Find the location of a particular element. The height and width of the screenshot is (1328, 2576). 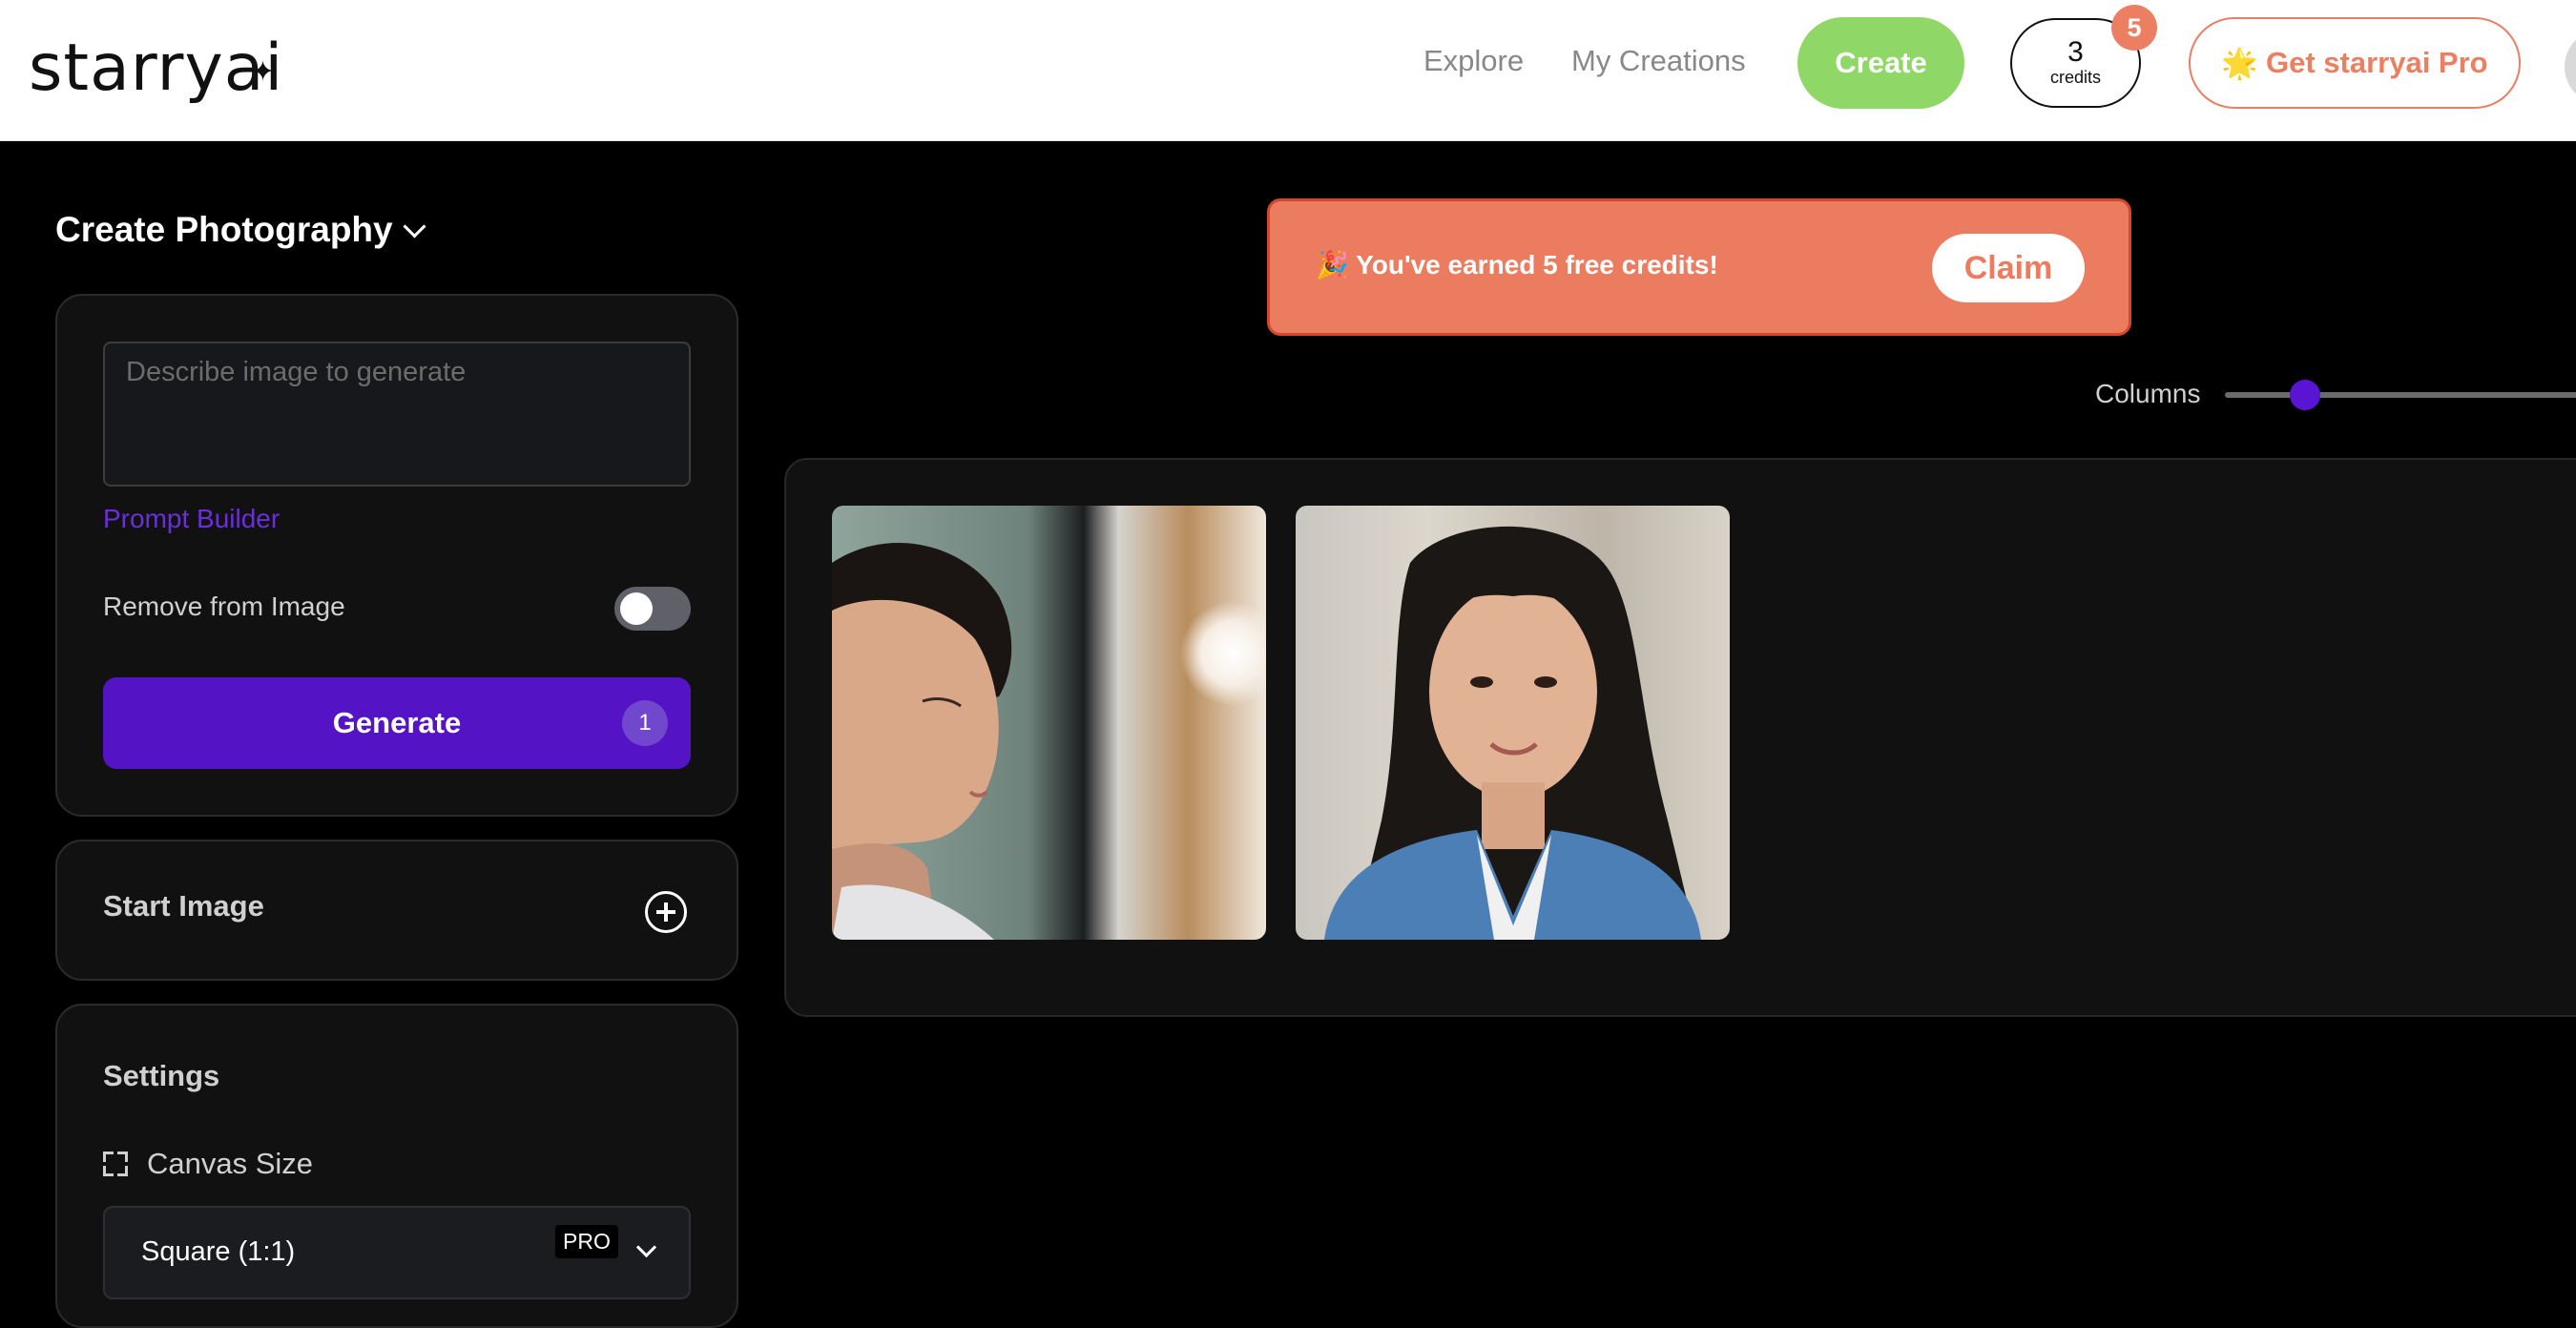

avatar is located at coordinates (2570, 67).